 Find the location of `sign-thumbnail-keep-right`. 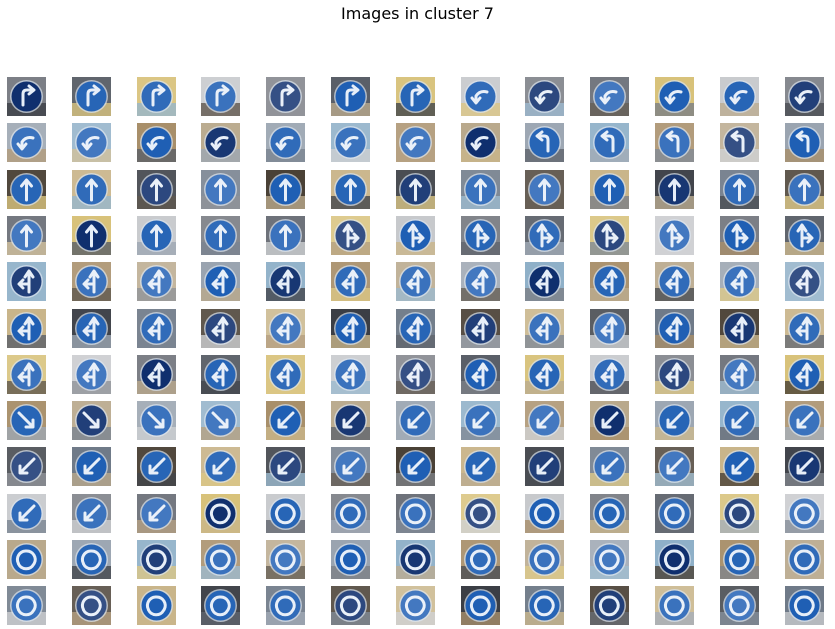

sign-thumbnail-keep-right is located at coordinates (26, 420).